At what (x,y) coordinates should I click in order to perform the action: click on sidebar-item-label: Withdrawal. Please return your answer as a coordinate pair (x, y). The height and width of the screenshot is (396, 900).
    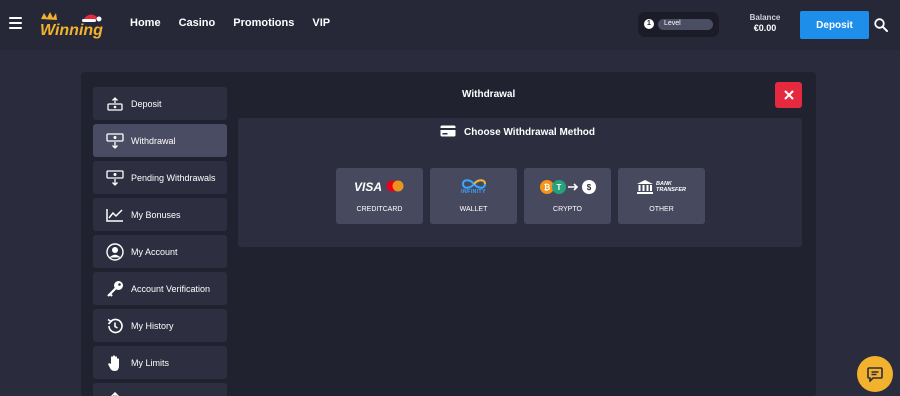
    Looking at the image, I should click on (153, 140).